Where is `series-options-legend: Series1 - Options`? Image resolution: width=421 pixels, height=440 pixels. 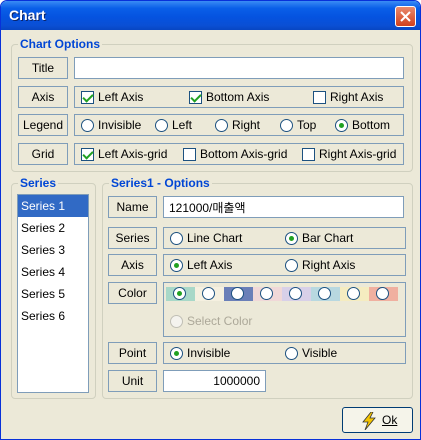
series-options-legend: Series1 - Options is located at coordinates (160, 183).